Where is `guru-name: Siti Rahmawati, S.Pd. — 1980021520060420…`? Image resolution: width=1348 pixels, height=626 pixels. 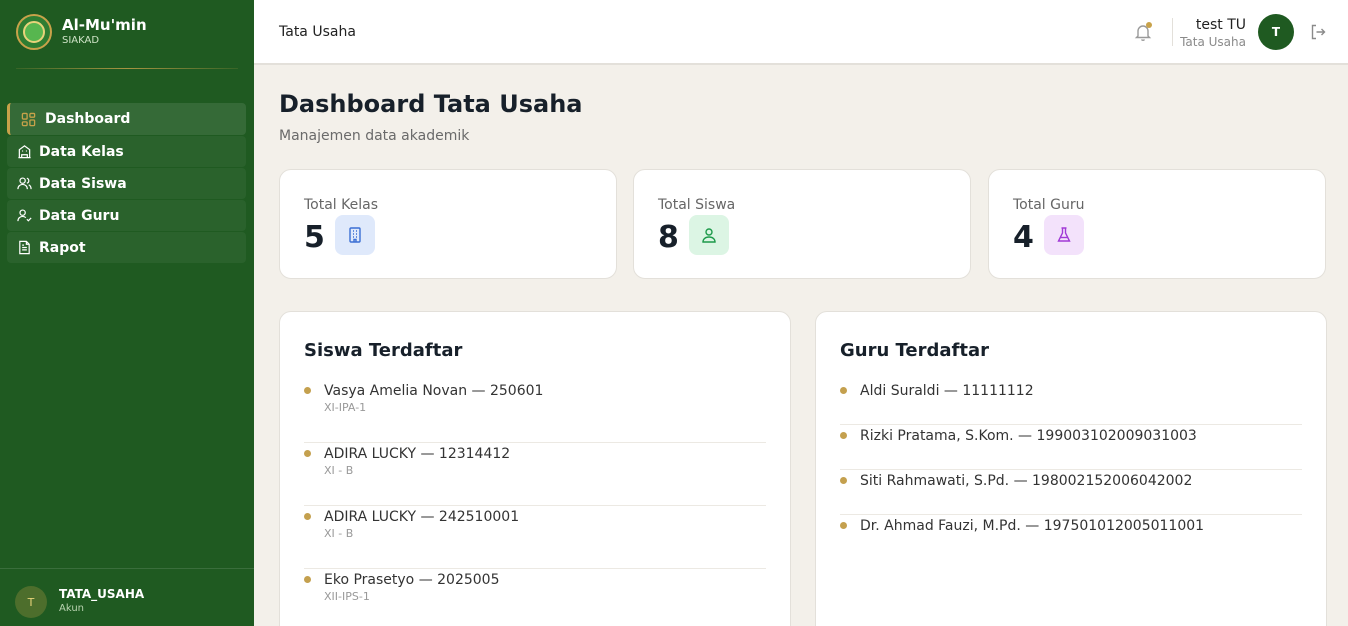
guru-name: Siti Rahmawati, S.Pd. — 1980021520060420… is located at coordinates (1026, 481).